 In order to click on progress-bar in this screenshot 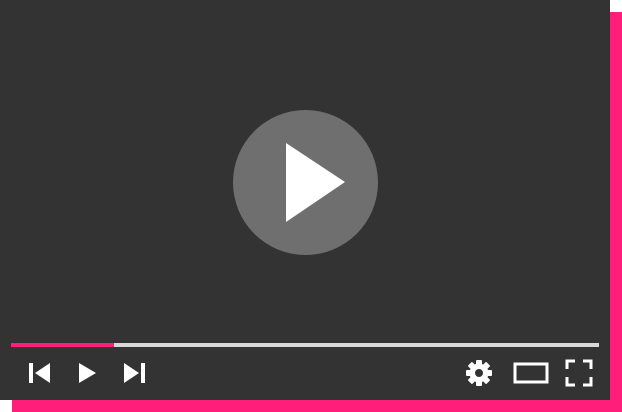, I will do `click(305, 345)`.